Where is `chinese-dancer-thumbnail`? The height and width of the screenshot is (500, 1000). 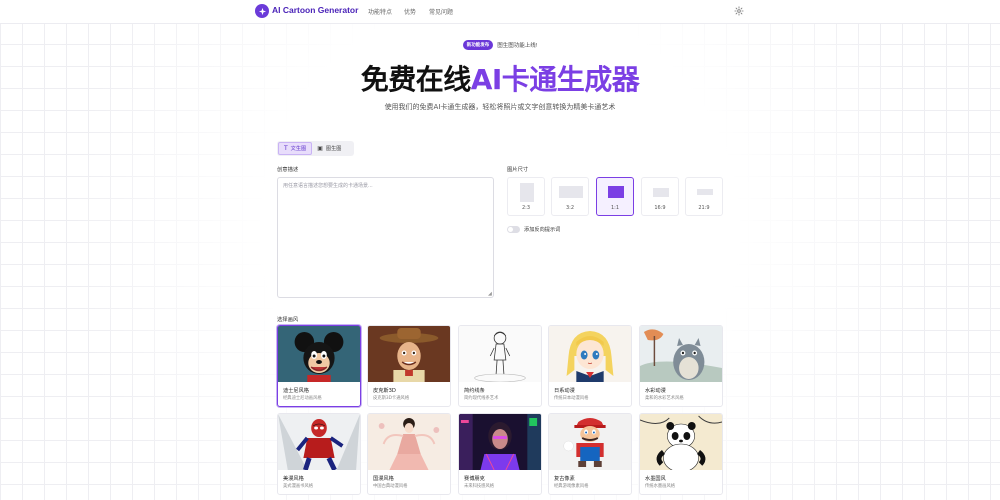 chinese-dancer-thumbnail is located at coordinates (409, 442).